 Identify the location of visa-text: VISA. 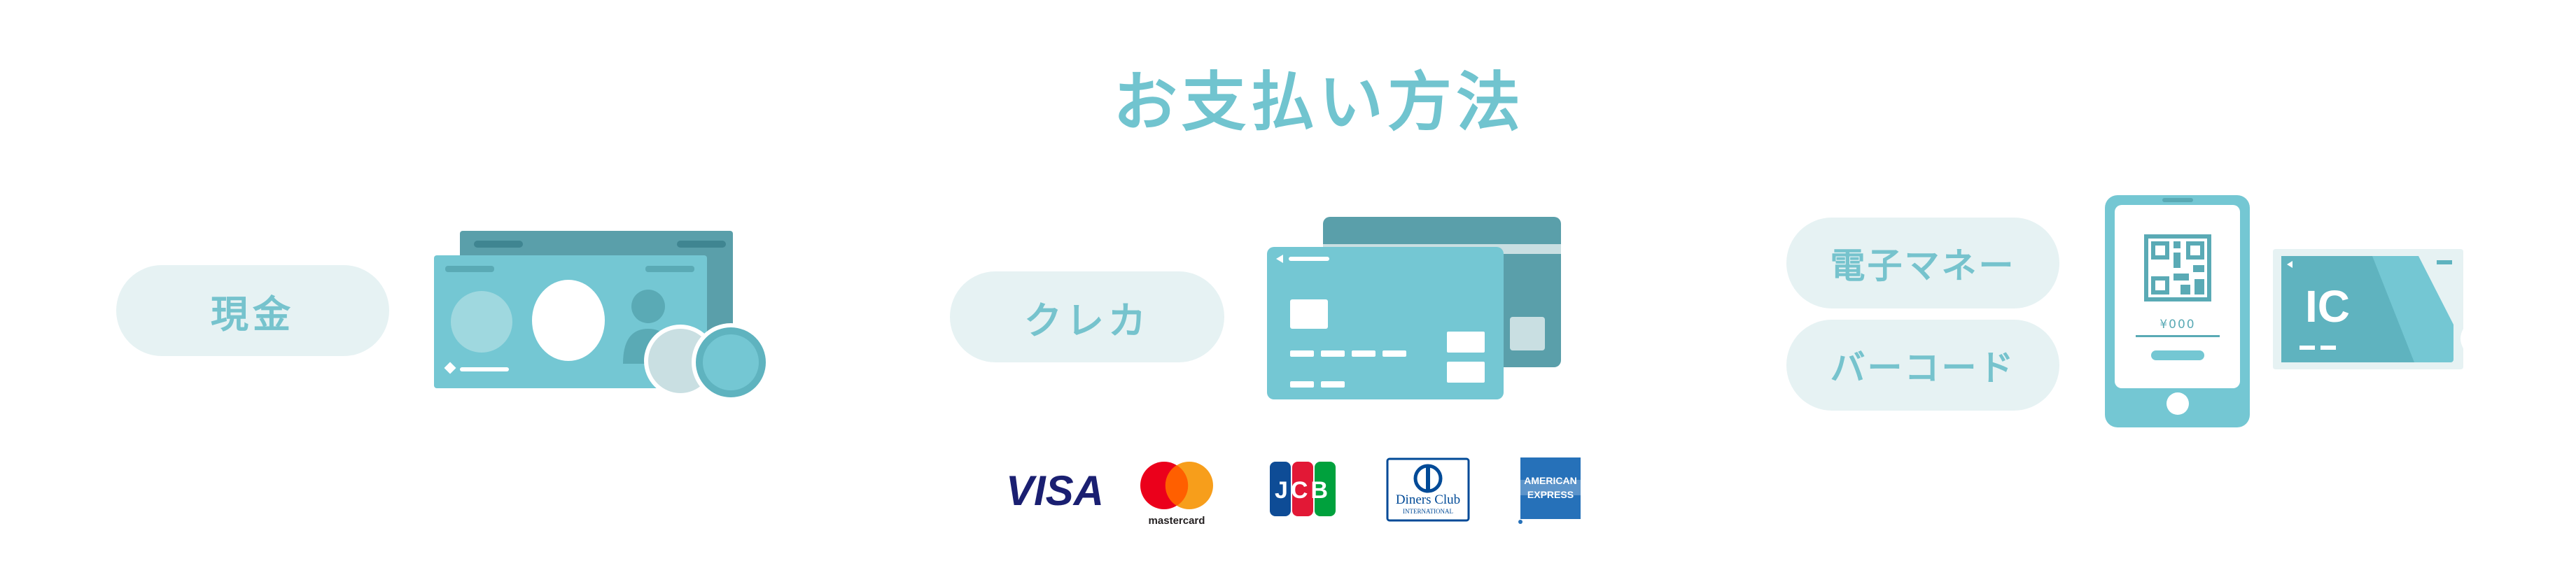
(1055, 490).